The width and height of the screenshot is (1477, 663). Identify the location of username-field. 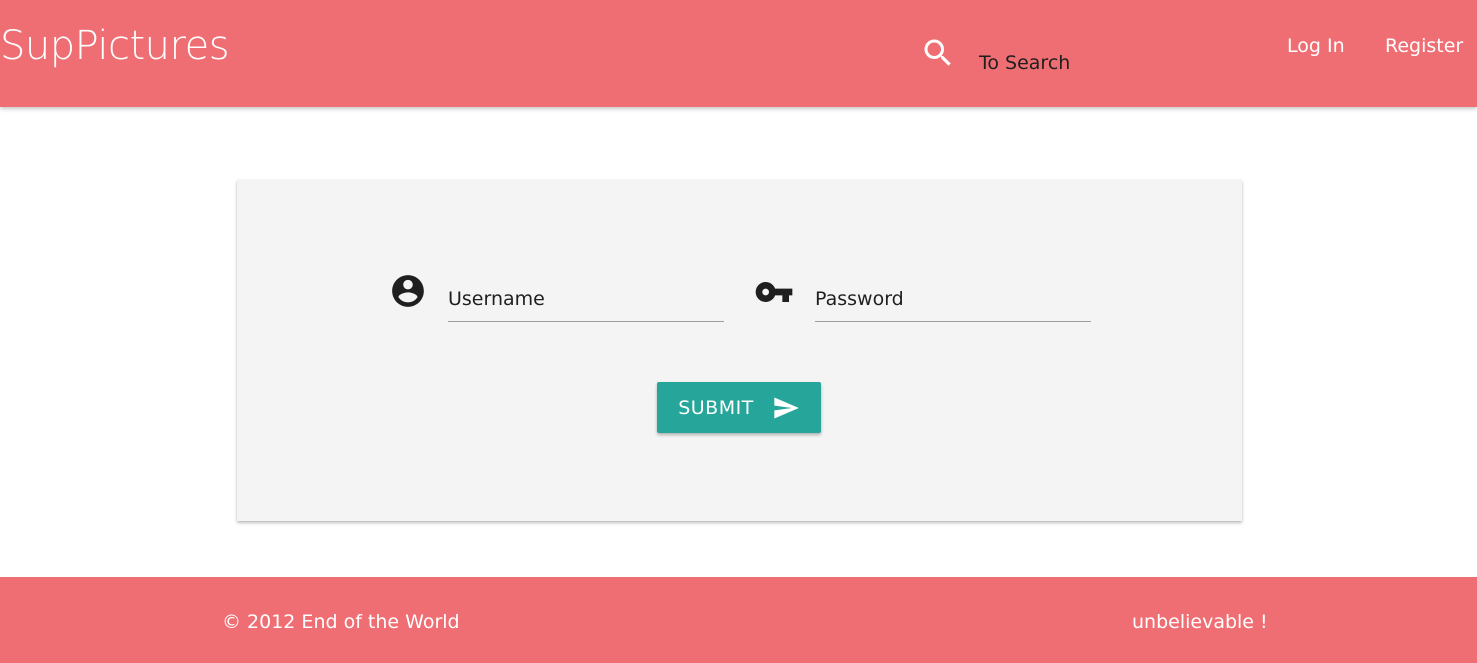
(586, 299).